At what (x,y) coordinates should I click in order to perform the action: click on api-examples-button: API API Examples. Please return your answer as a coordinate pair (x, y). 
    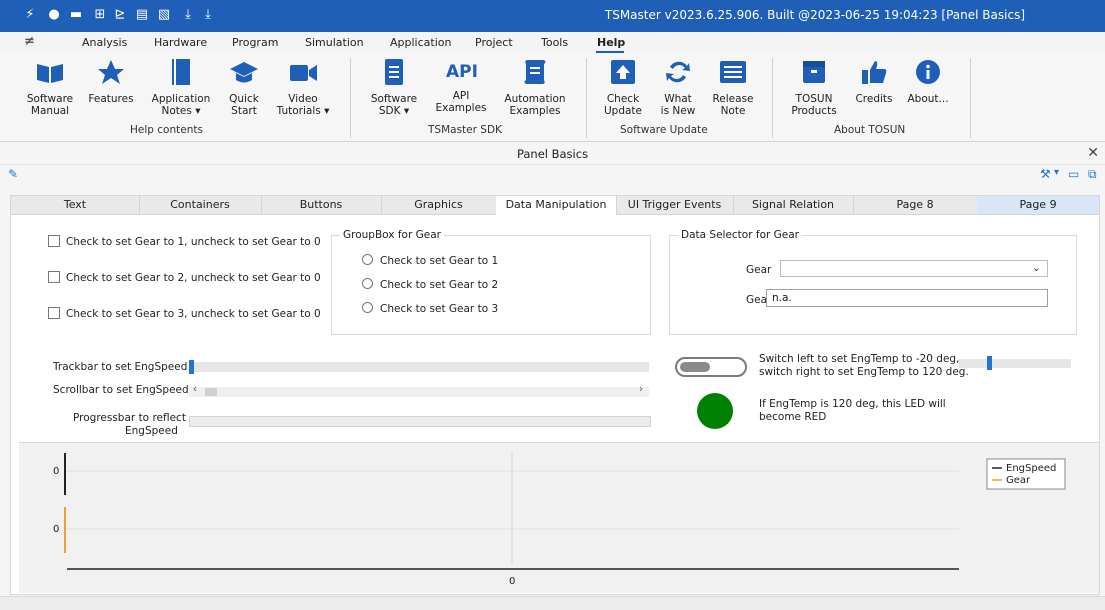
    Looking at the image, I should click on (461, 86).